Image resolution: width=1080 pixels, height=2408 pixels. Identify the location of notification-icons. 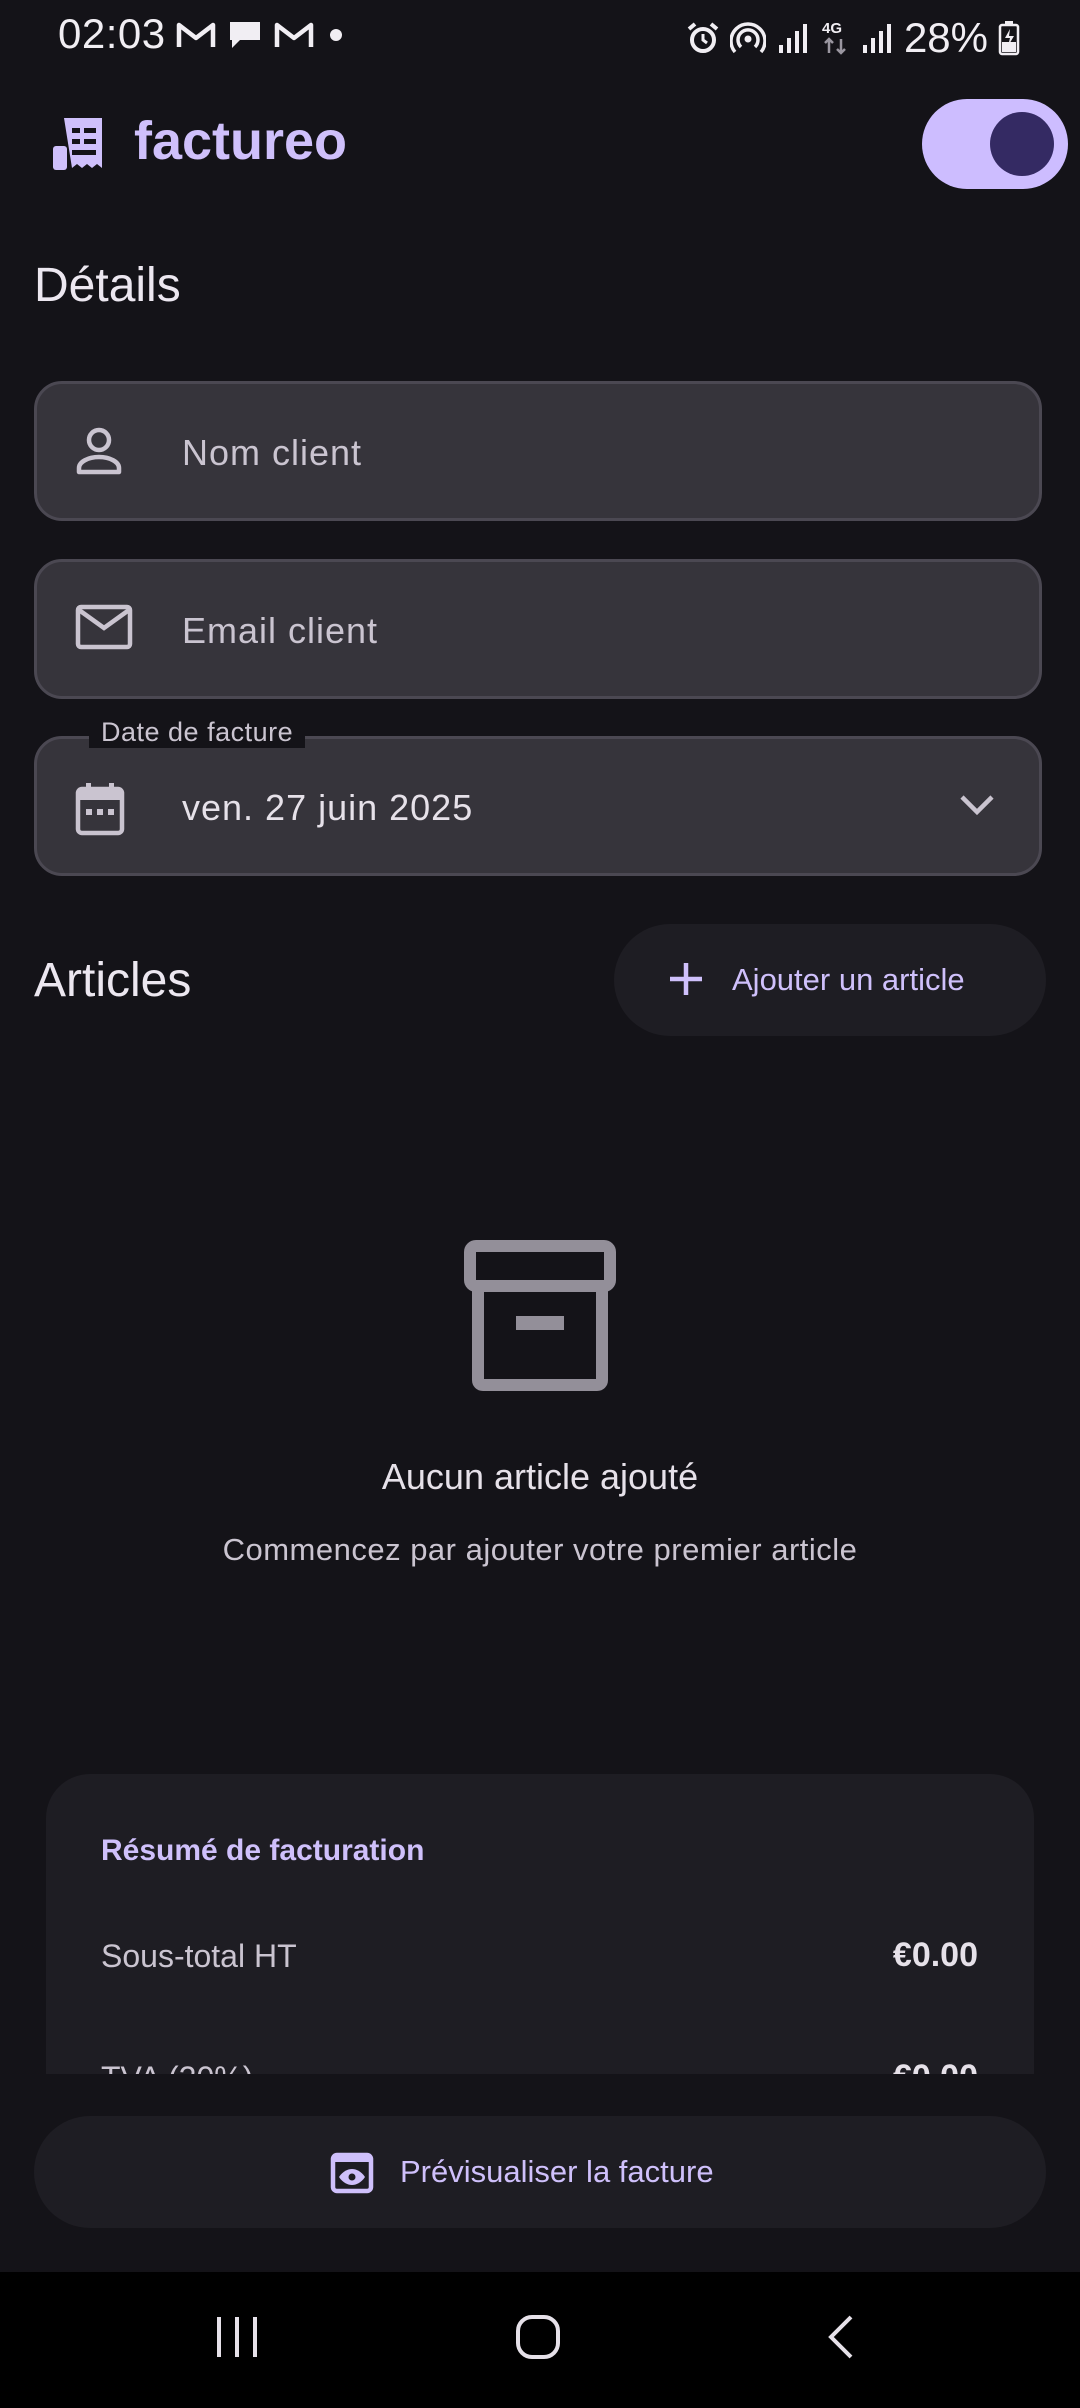
(262, 35).